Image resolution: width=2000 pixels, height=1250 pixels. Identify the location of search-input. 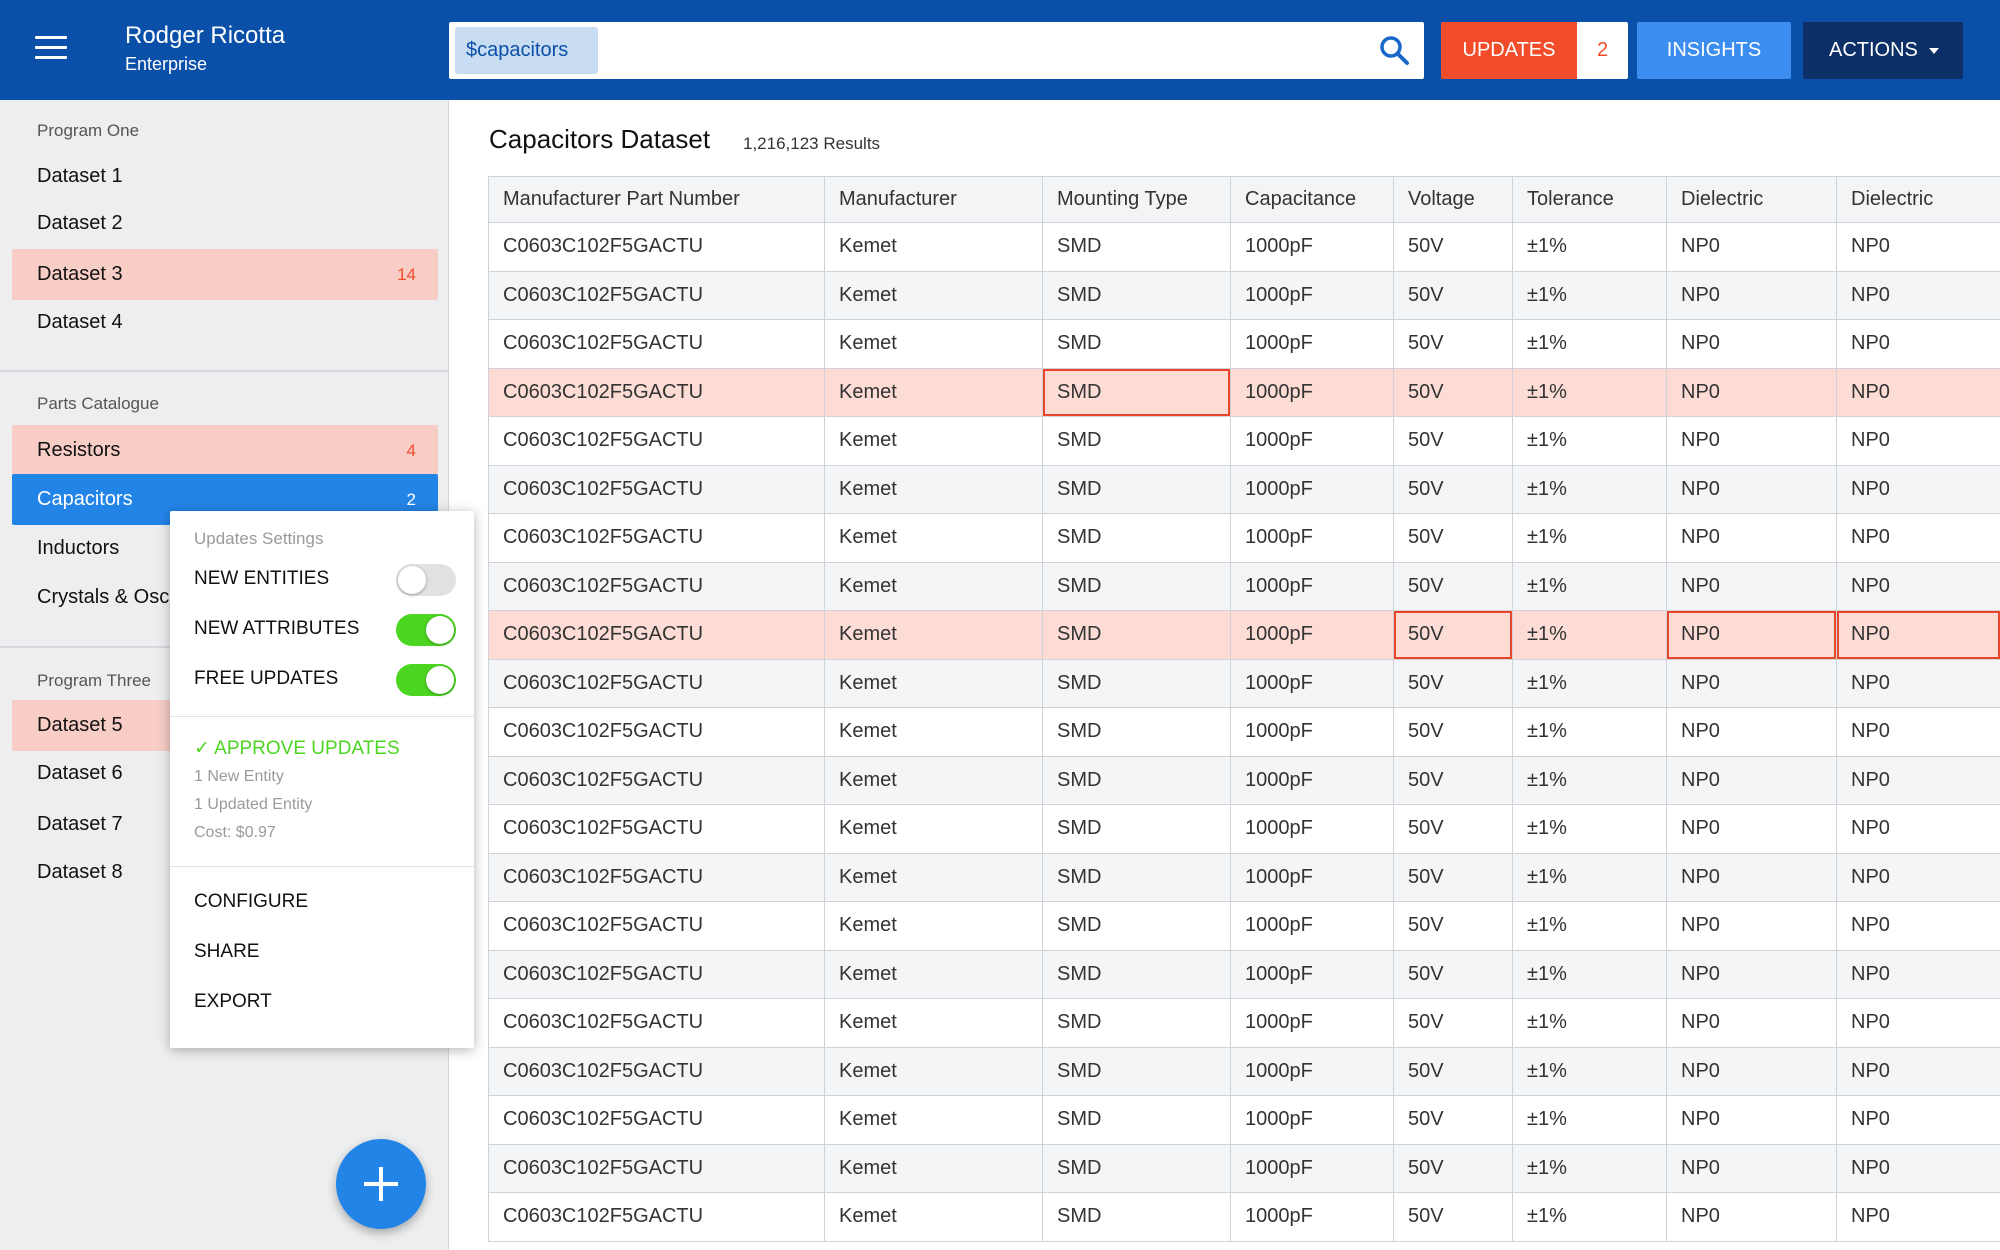
(959, 50).